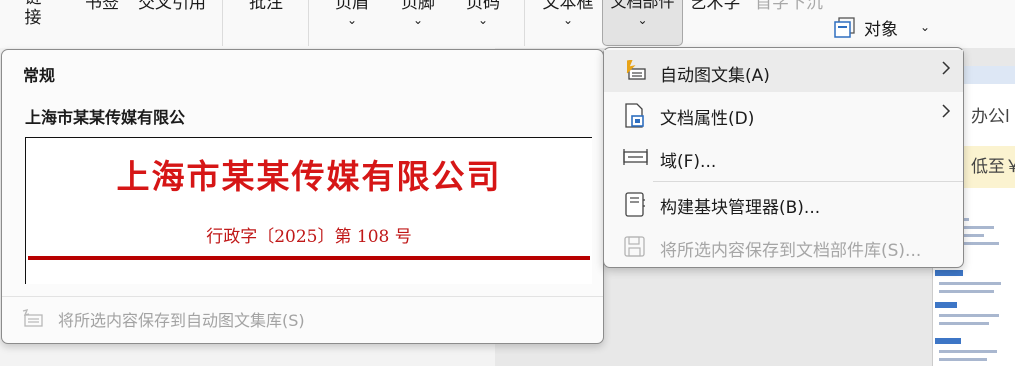 The width and height of the screenshot is (1015, 366). I want to click on page-number-button: 页码 ⌄, so click(483, 20).